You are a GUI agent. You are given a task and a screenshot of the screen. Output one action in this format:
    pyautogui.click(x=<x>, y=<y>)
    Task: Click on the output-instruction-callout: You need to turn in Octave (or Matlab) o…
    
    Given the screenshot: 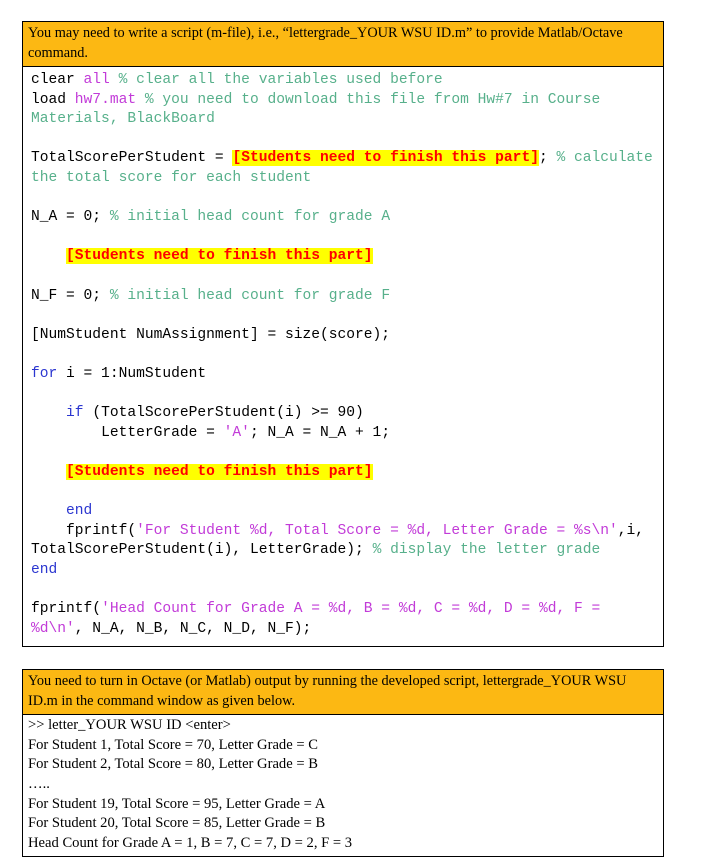 What is the action you would take?
    pyautogui.click(x=343, y=692)
    